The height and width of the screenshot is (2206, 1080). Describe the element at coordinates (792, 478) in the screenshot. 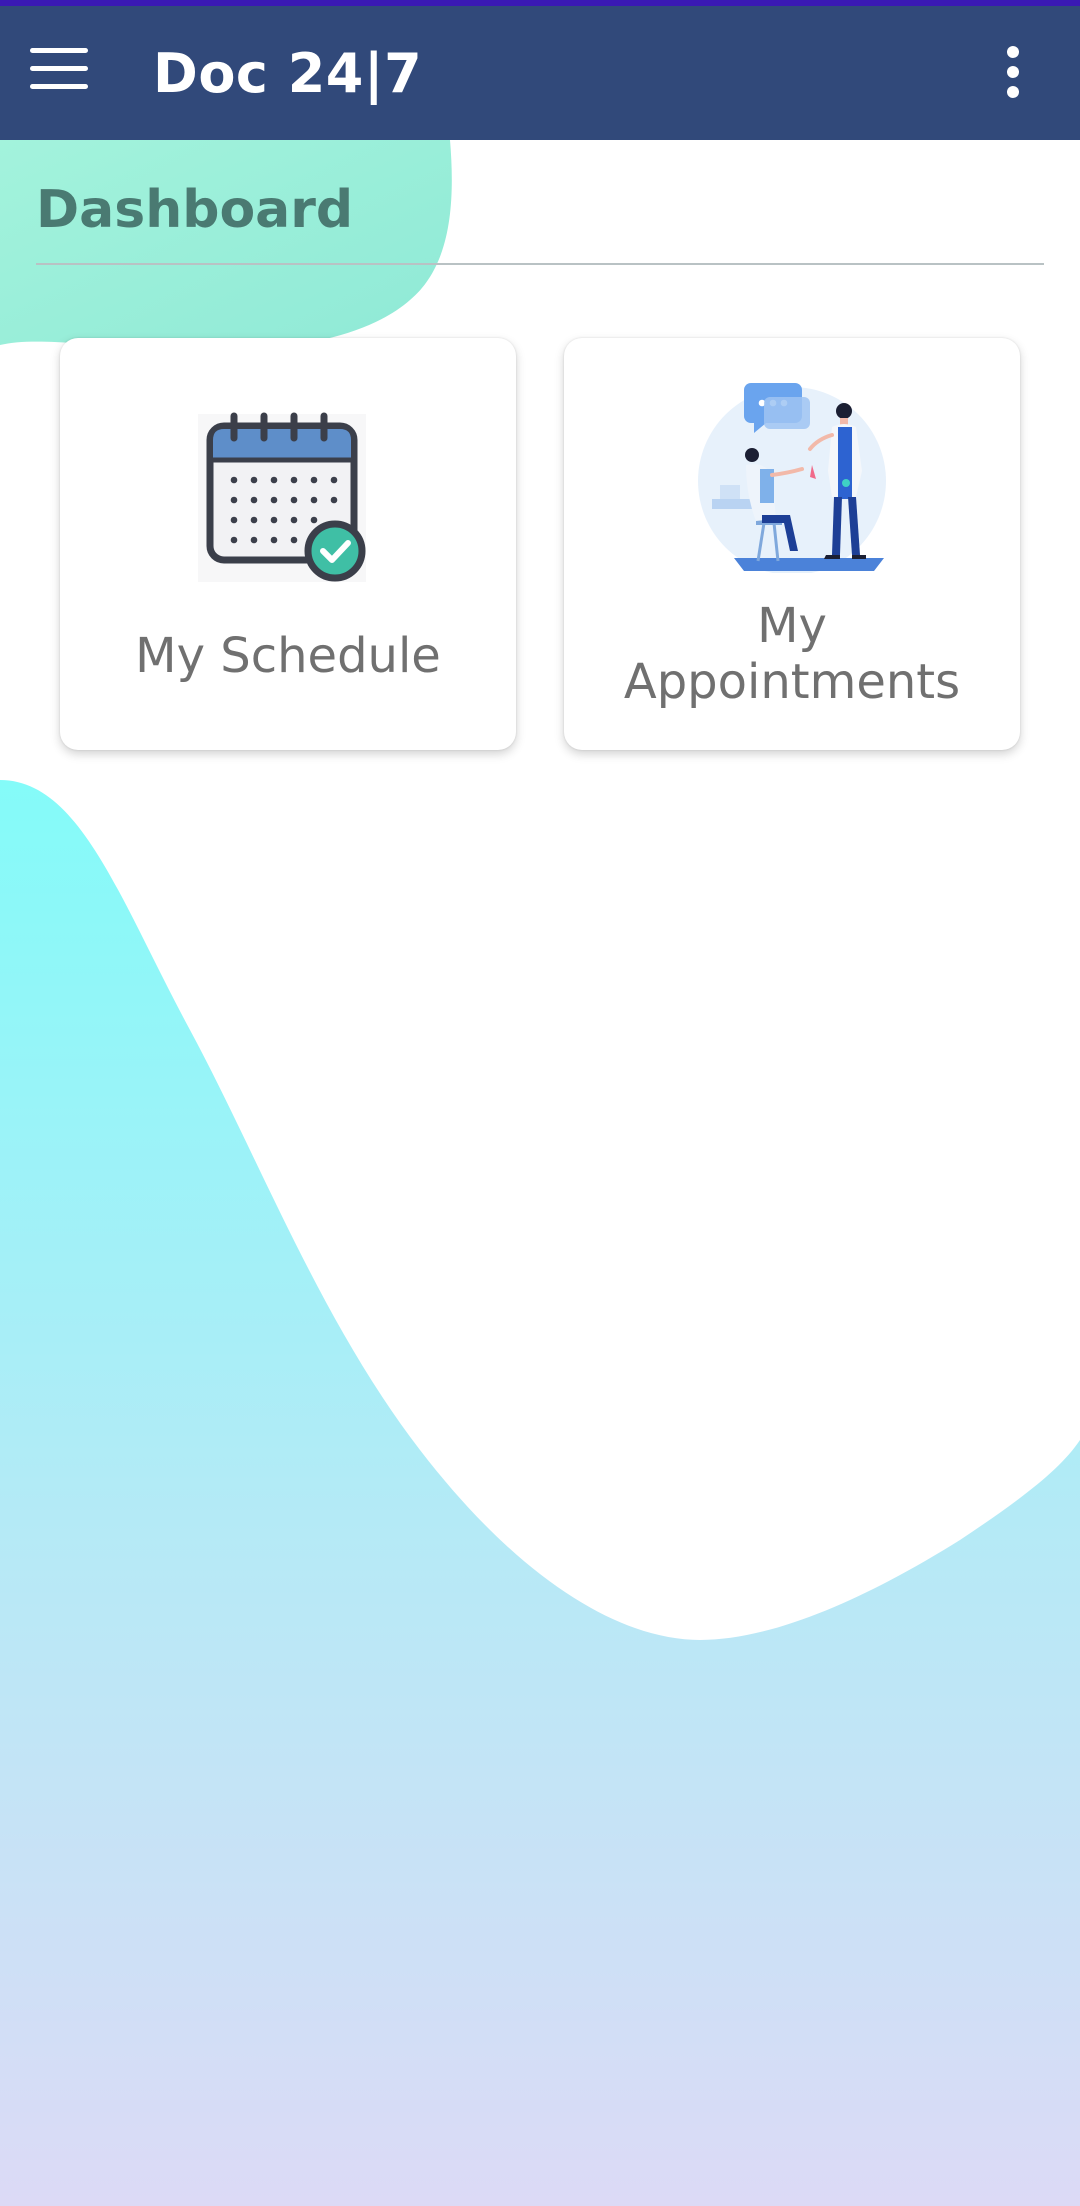

I see `doctor-patient-icon` at that location.